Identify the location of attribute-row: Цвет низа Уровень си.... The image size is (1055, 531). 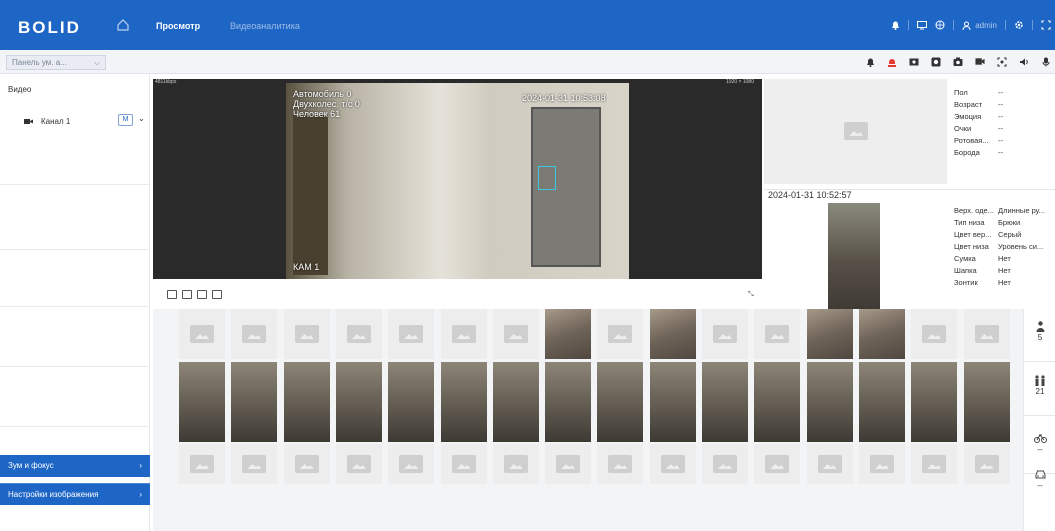
(999, 247).